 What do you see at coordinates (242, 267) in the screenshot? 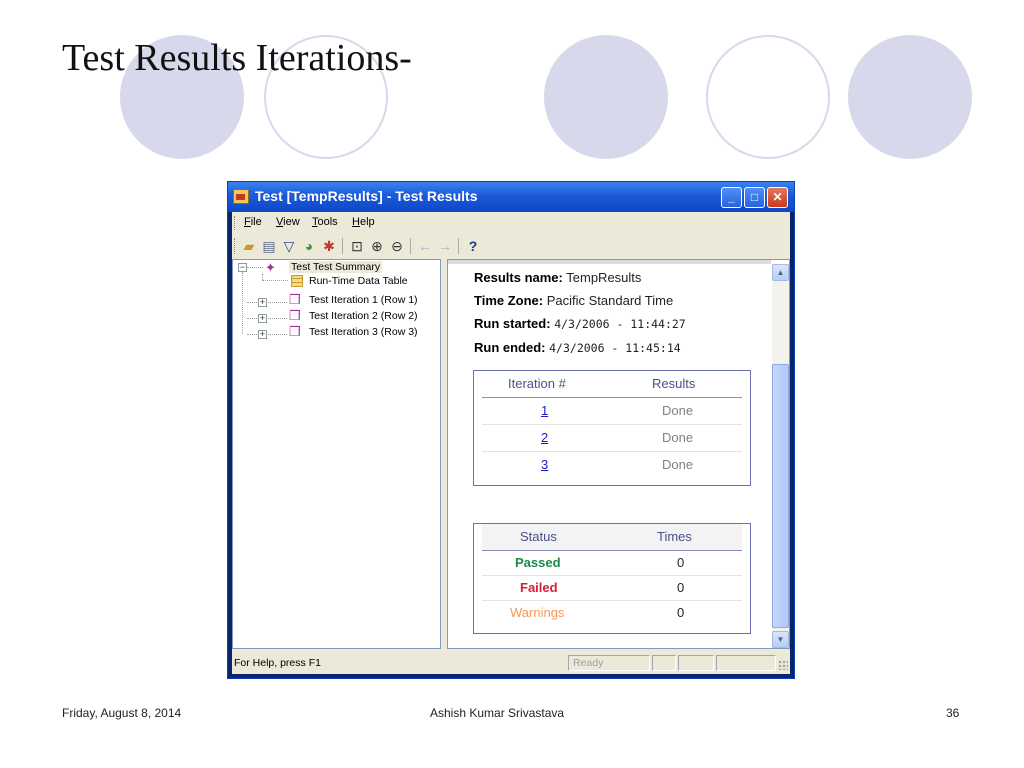
I see `collapse-icon: −` at bounding box center [242, 267].